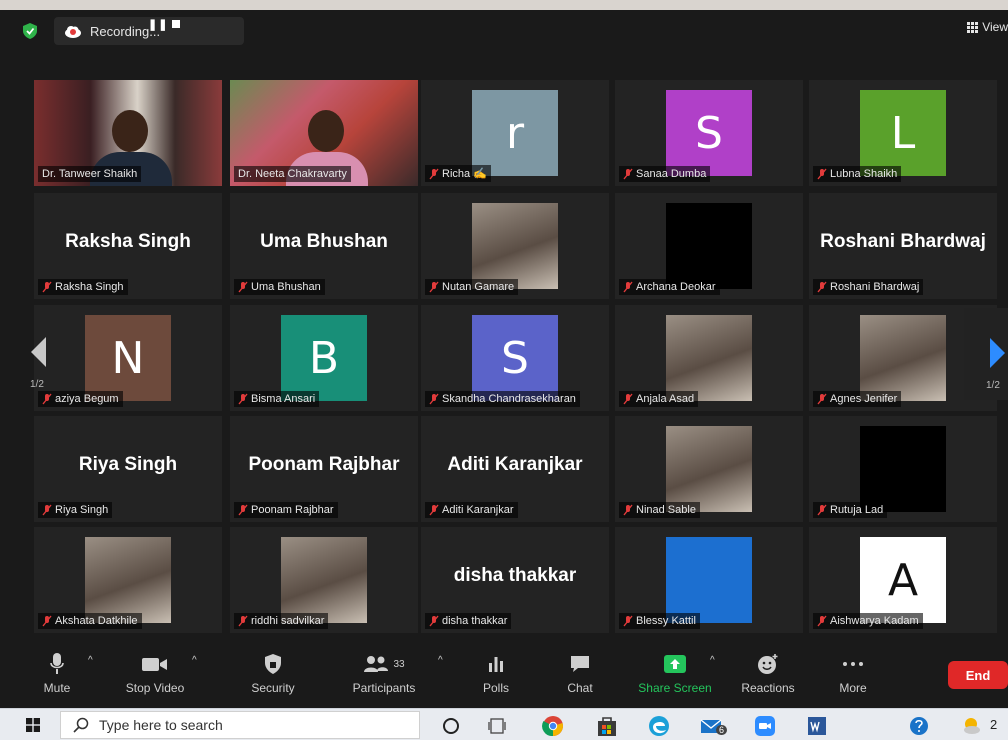 The image size is (1008, 740). Describe the element at coordinates (155, 688) in the screenshot. I see `stop-video-label: Stop Video` at that location.